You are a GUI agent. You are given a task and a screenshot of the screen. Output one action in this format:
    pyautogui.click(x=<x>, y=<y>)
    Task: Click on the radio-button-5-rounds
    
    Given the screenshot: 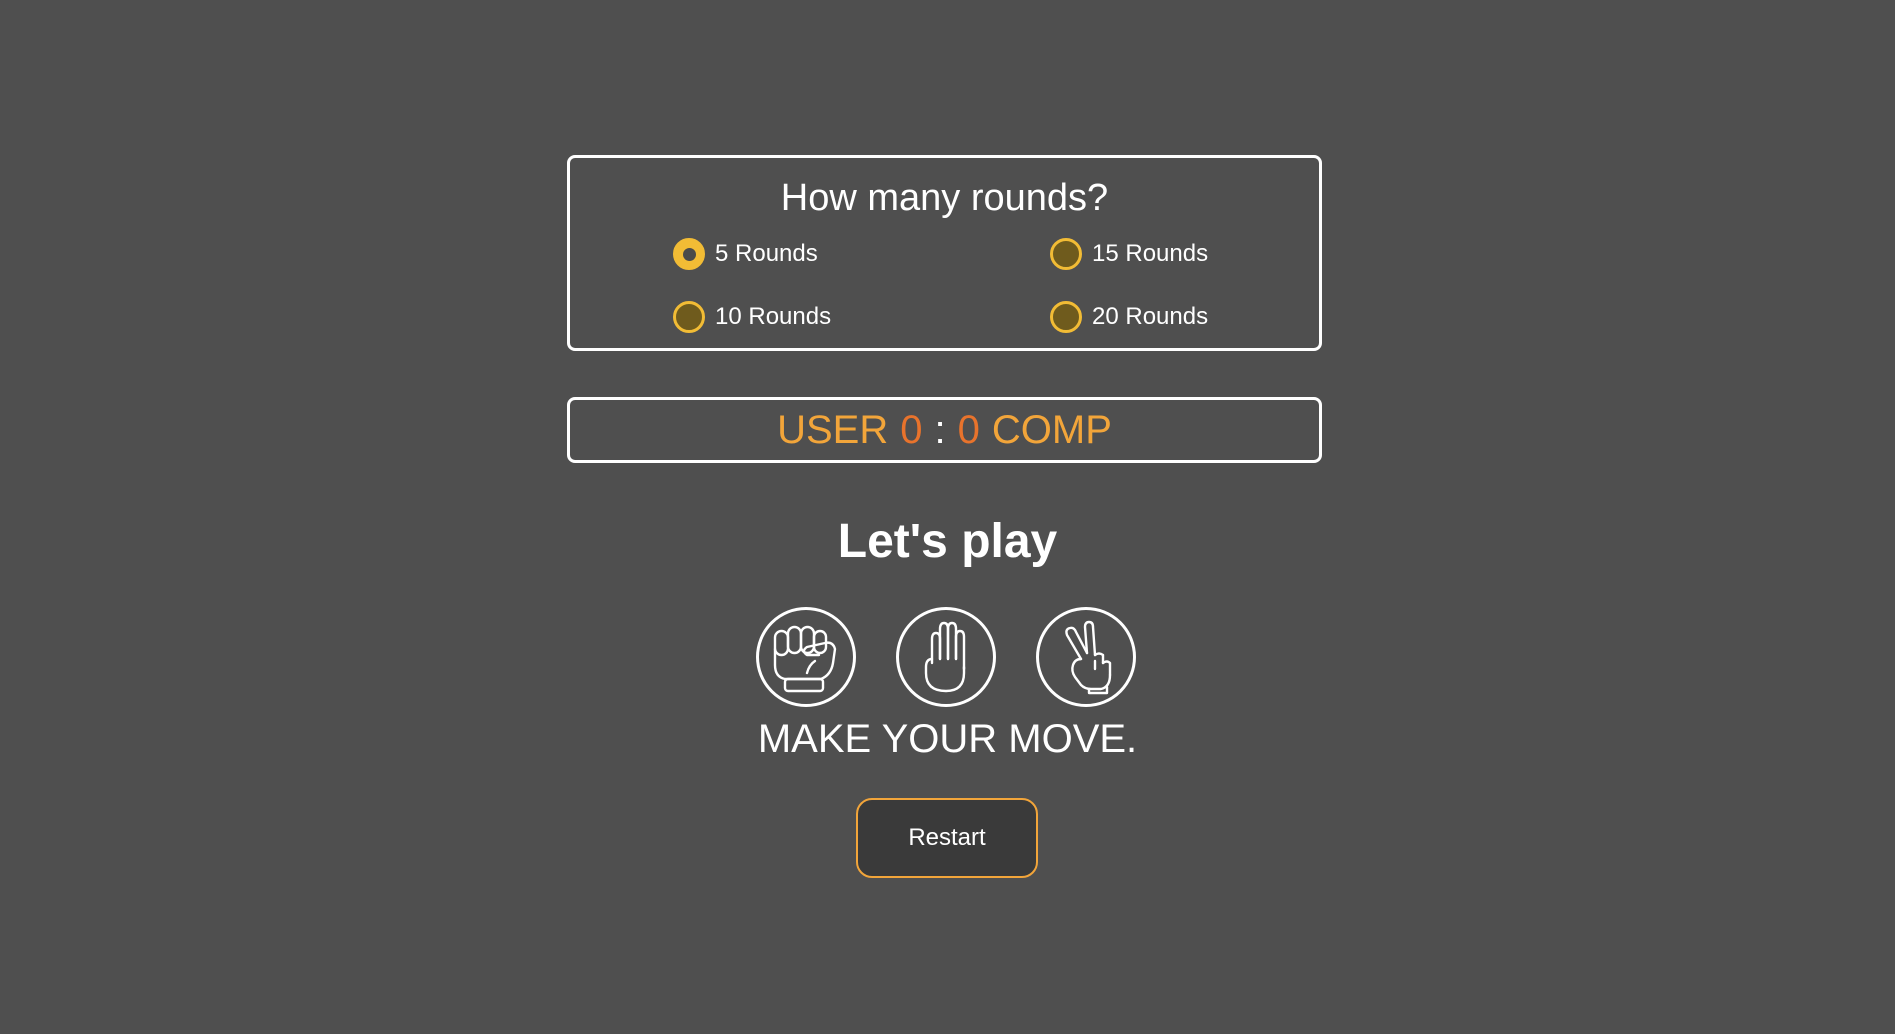 What is the action you would take?
    pyautogui.click(x=689, y=254)
    